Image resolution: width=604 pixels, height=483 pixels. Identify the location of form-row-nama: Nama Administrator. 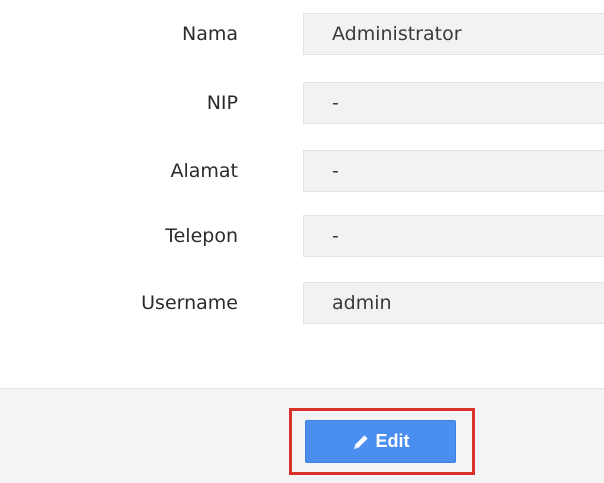
(302, 34).